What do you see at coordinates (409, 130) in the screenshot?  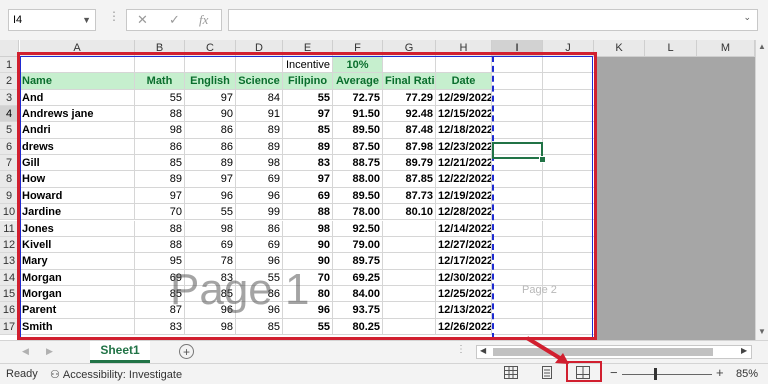 I see `cell-g5: 87.48` at bounding box center [409, 130].